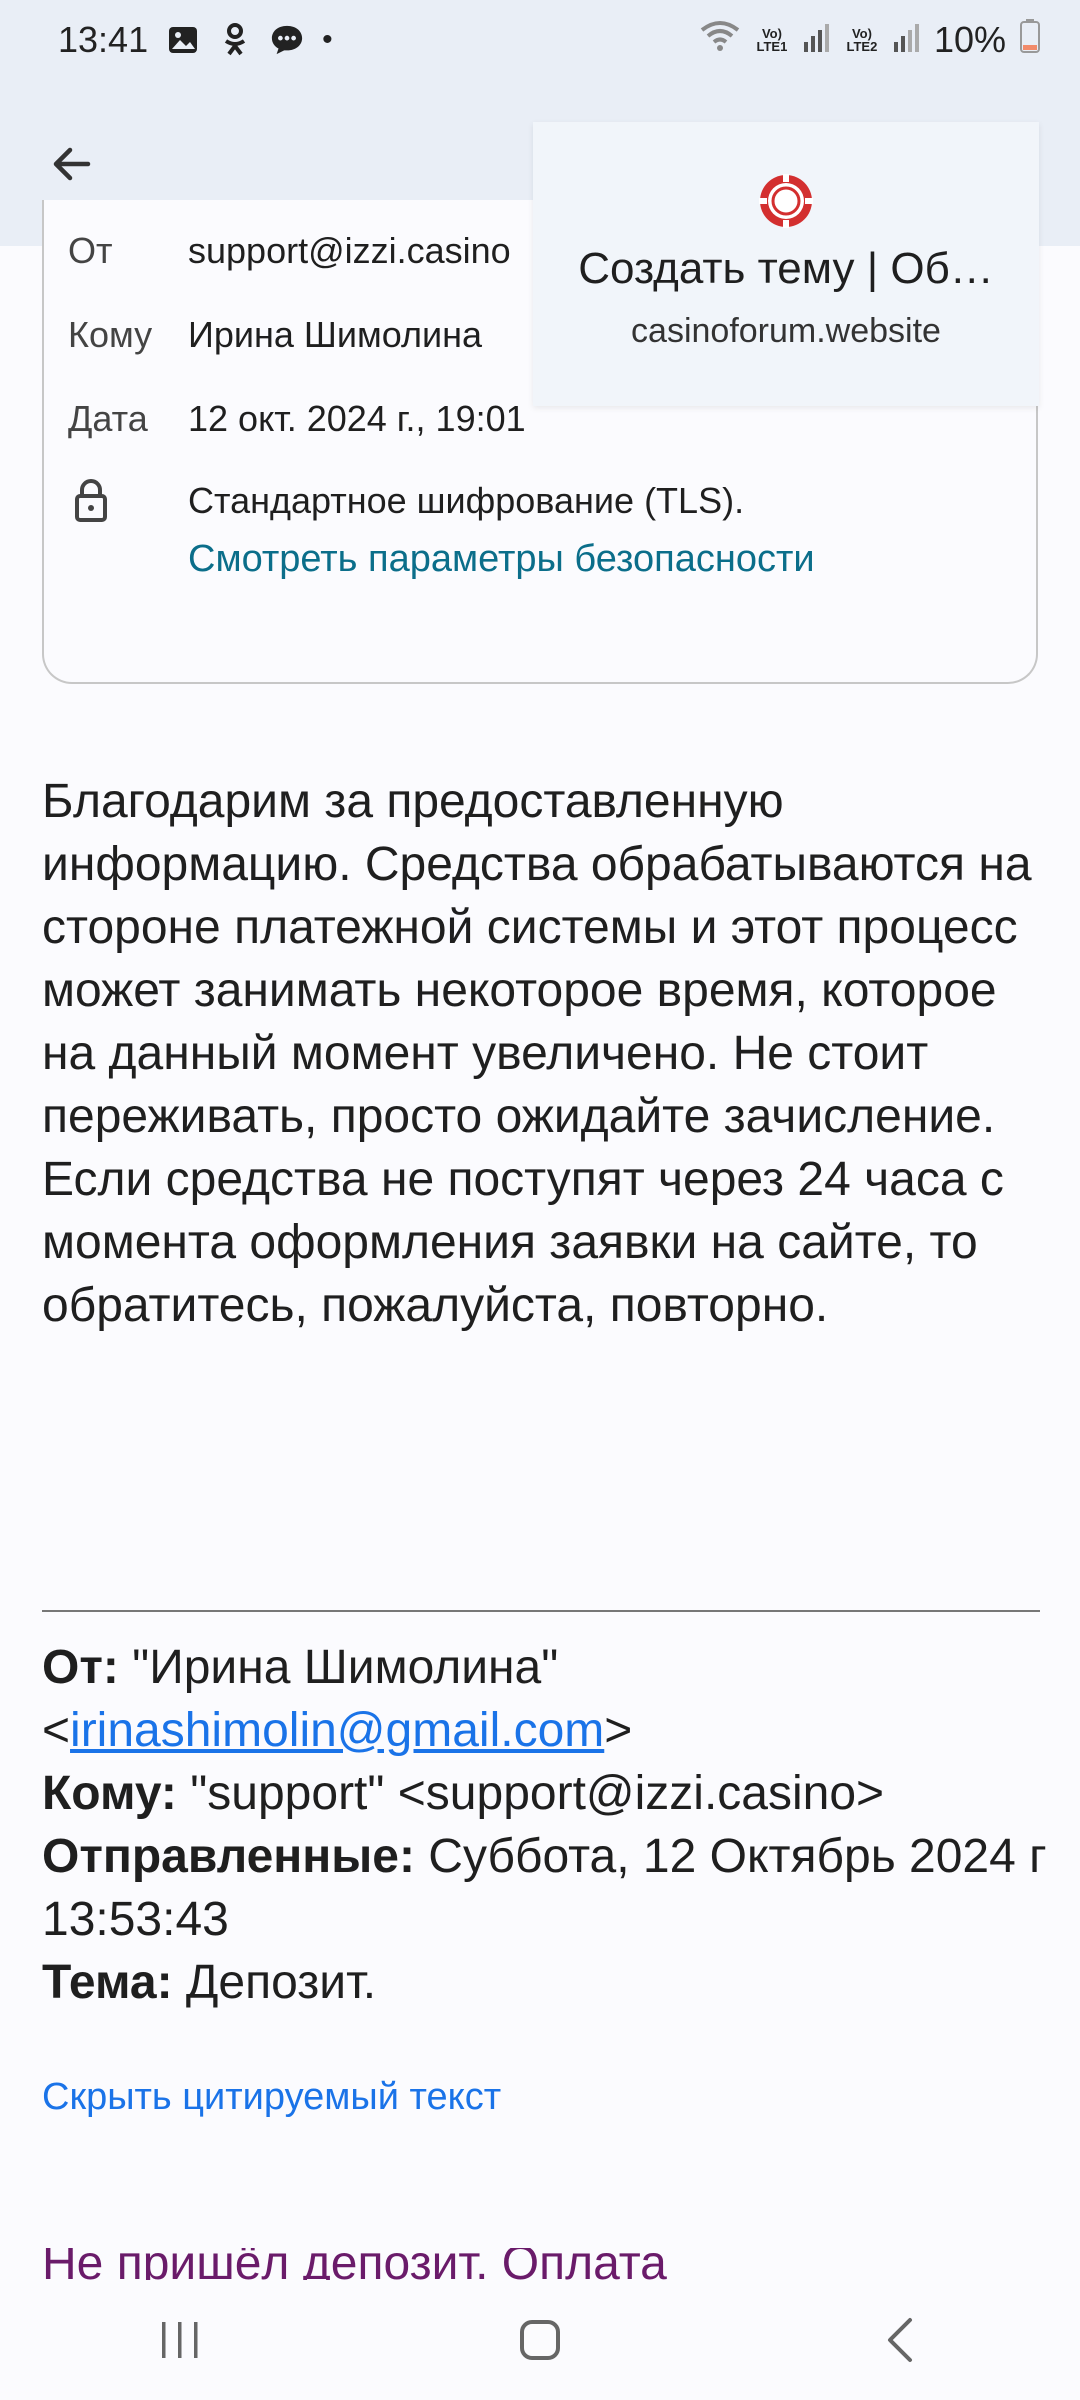 The height and width of the screenshot is (2400, 1080). Describe the element at coordinates (862, 40) in the screenshot. I see `sim2-label: Vo) LTE2` at that location.